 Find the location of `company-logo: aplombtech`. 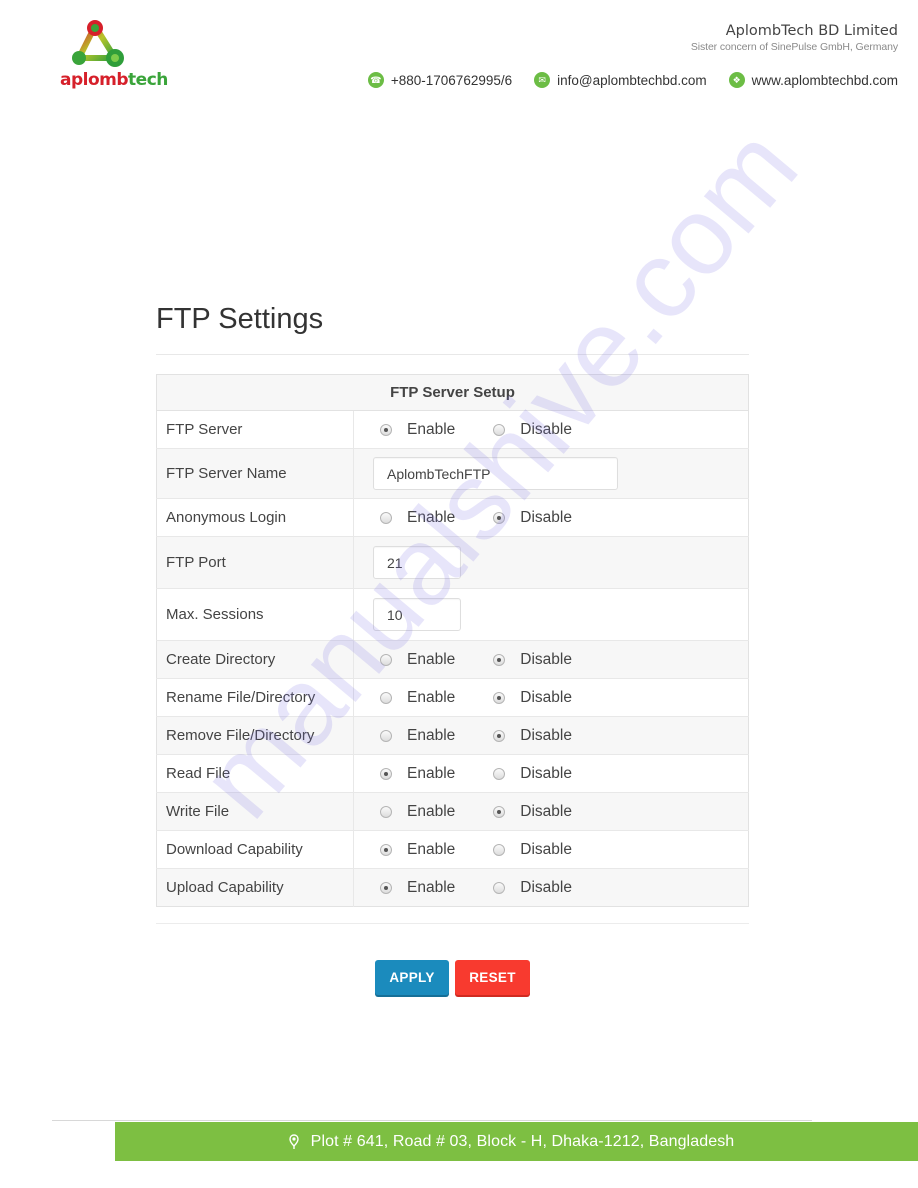

company-logo: aplombtech is located at coordinates (111, 55).